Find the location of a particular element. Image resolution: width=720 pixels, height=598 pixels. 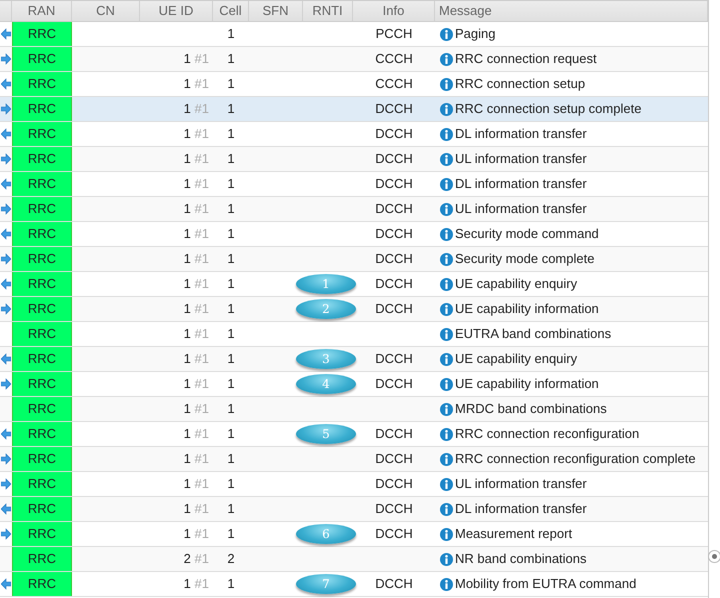

column-header: SFN is located at coordinates (276, 11).